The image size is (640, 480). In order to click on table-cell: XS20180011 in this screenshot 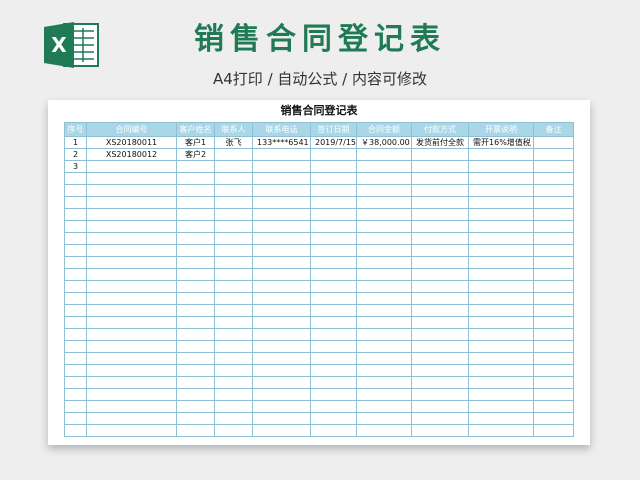, I will do `click(131, 142)`.